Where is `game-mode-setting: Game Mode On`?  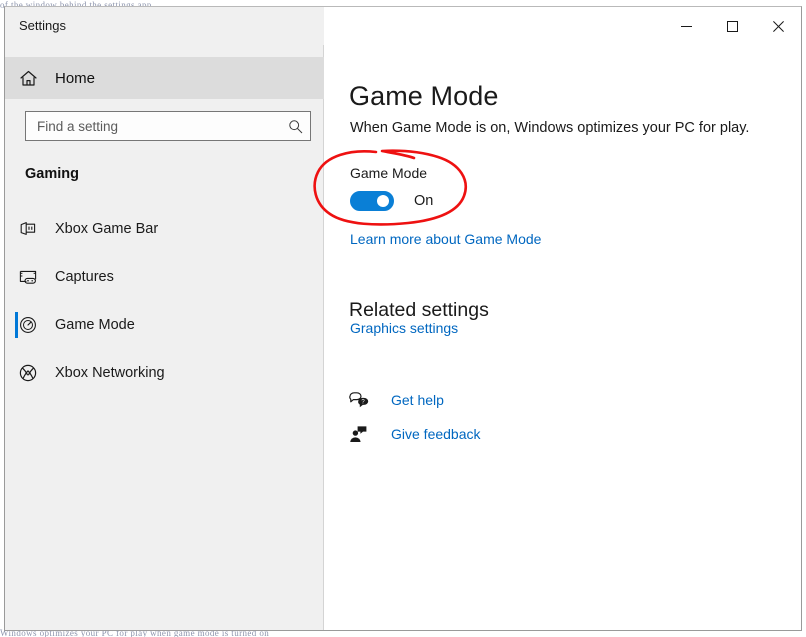 game-mode-setting: Game Mode On is located at coordinates (391, 188).